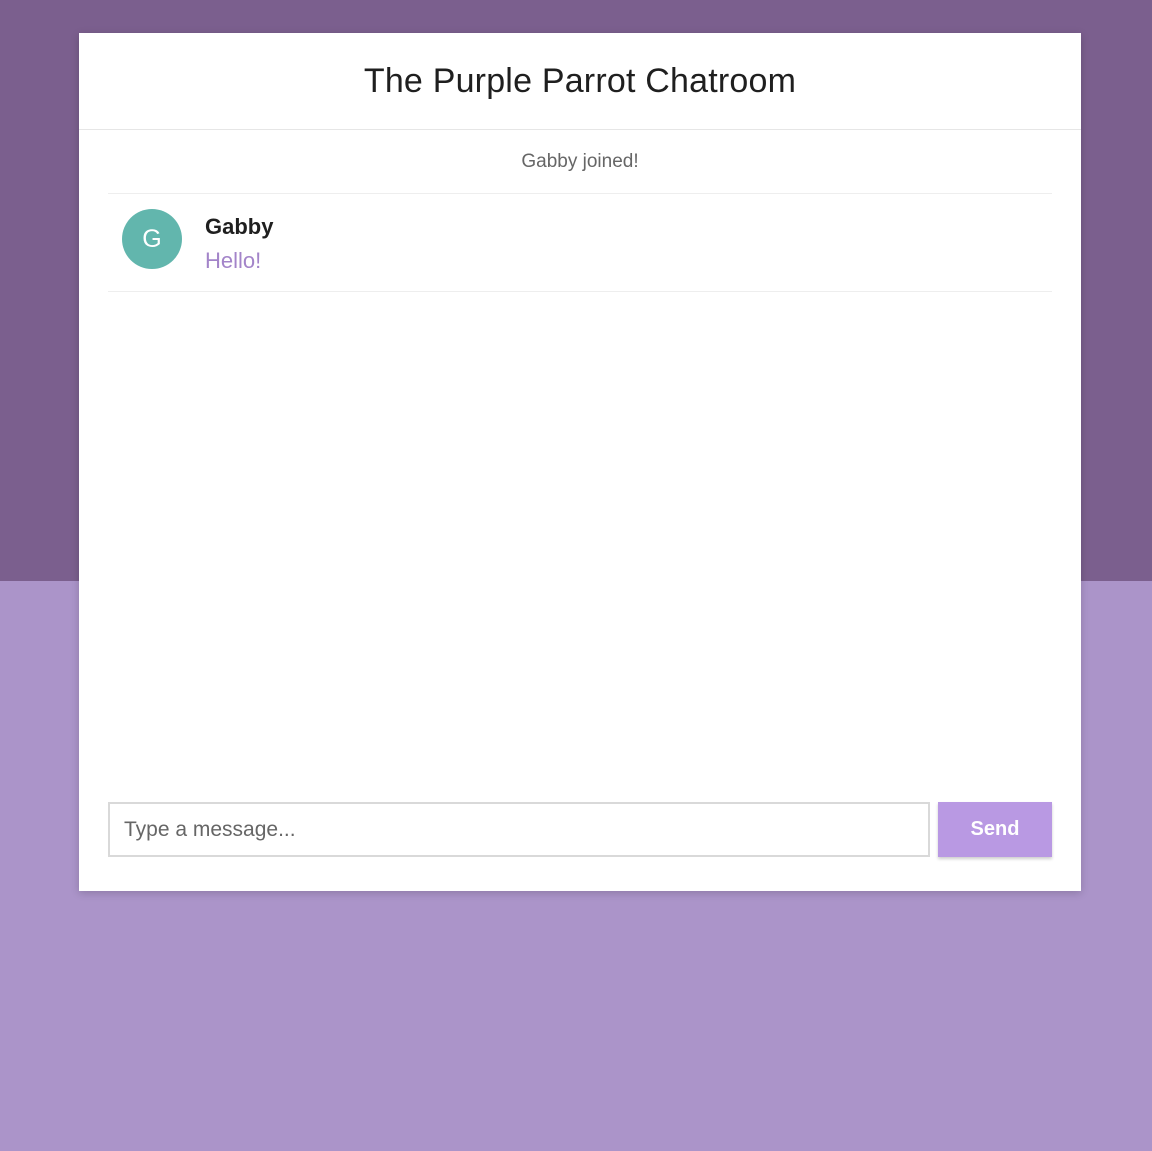 The width and height of the screenshot is (1152, 1151). I want to click on message-input, so click(519, 829).